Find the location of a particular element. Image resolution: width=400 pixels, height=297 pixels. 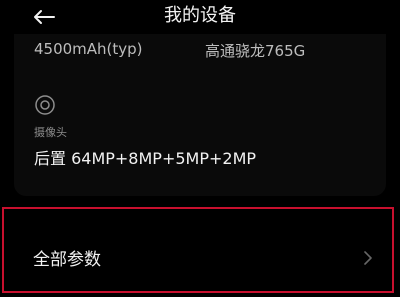

camera-spec-value: 后置 64MP+8MP+5MP+2MP is located at coordinates (145, 158).